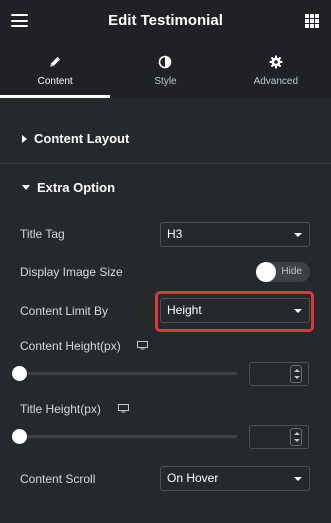 This screenshot has width=331, height=523. I want to click on grid-apps-icon, so click(312, 21).